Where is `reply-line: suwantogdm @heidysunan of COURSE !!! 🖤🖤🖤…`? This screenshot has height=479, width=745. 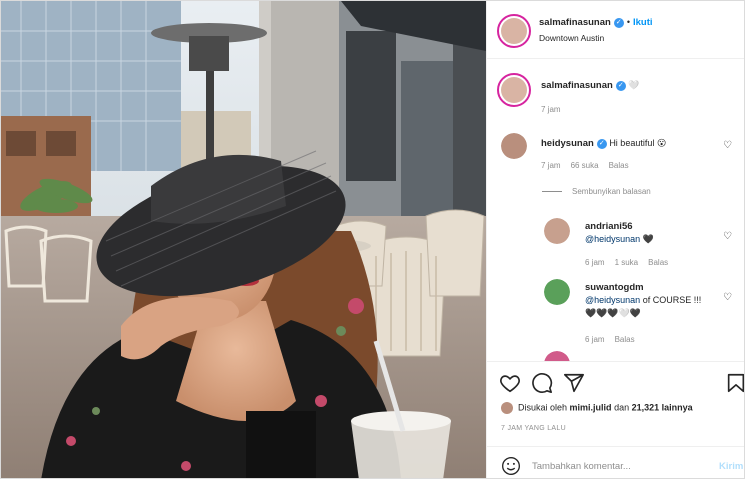
reply-line: suwantogdm @heidysunan of COURSE !!! 🖤🖤🖤… is located at coordinates (645, 300).